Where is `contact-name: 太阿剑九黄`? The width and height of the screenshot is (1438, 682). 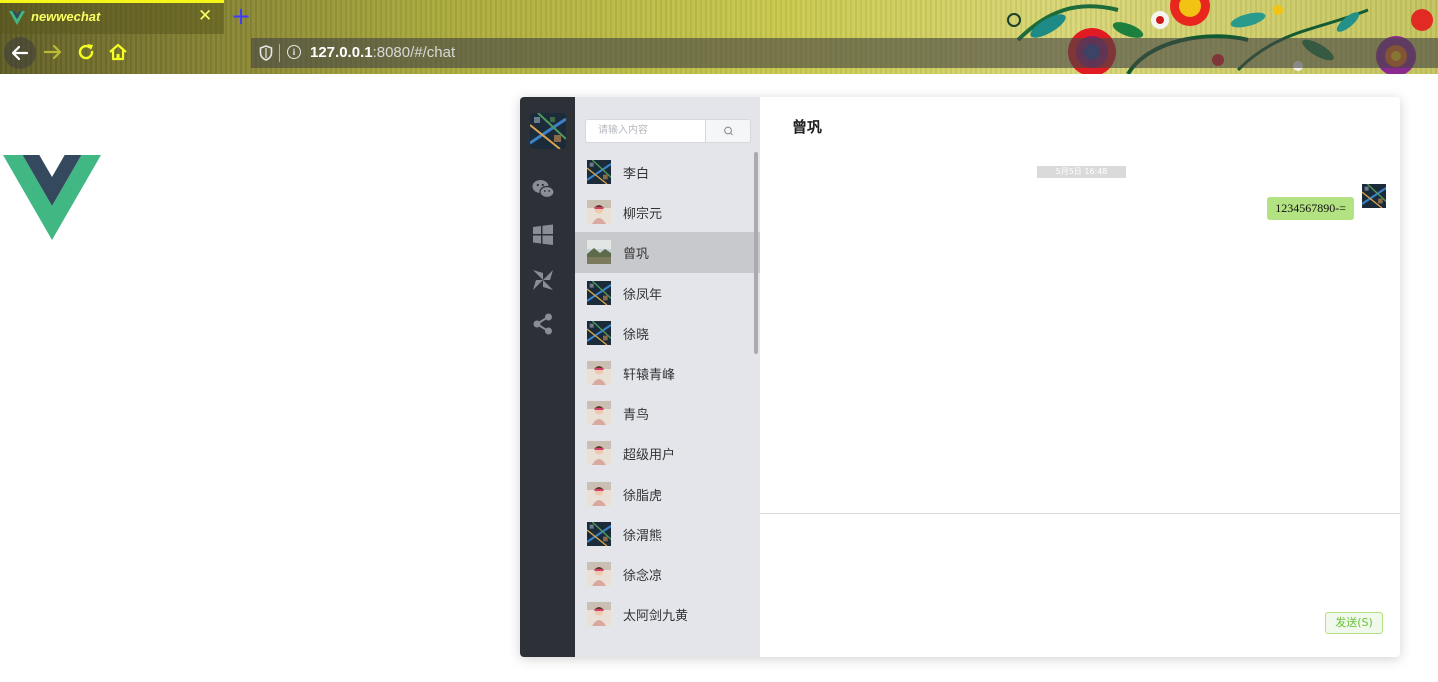
contact-name: 太阿剑九黄 is located at coordinates (656, 617).